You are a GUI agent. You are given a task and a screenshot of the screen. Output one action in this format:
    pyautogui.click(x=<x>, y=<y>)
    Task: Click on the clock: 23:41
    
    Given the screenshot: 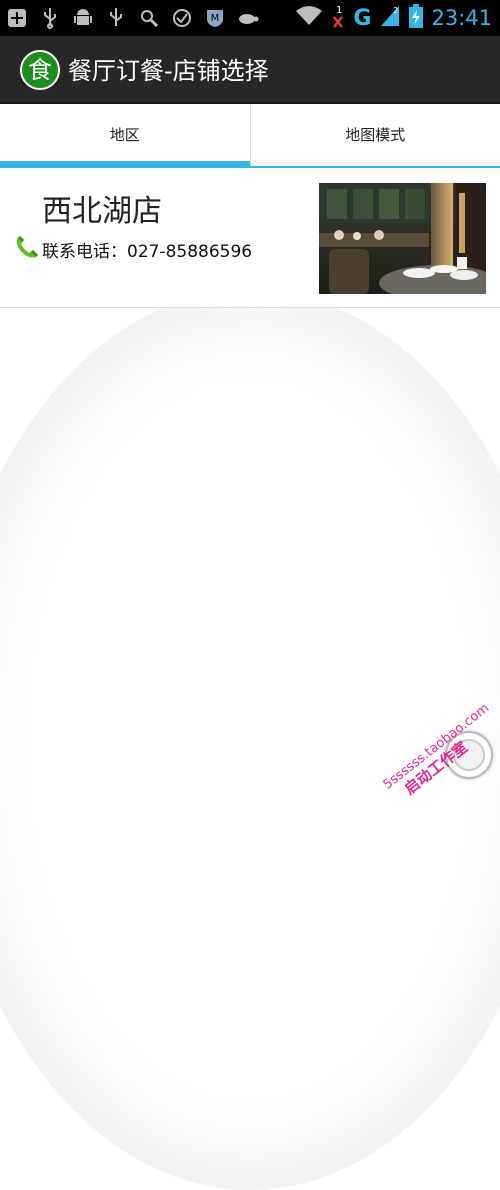 What is the action you would take?
    pyautogui.click(x=461, y=18)
    